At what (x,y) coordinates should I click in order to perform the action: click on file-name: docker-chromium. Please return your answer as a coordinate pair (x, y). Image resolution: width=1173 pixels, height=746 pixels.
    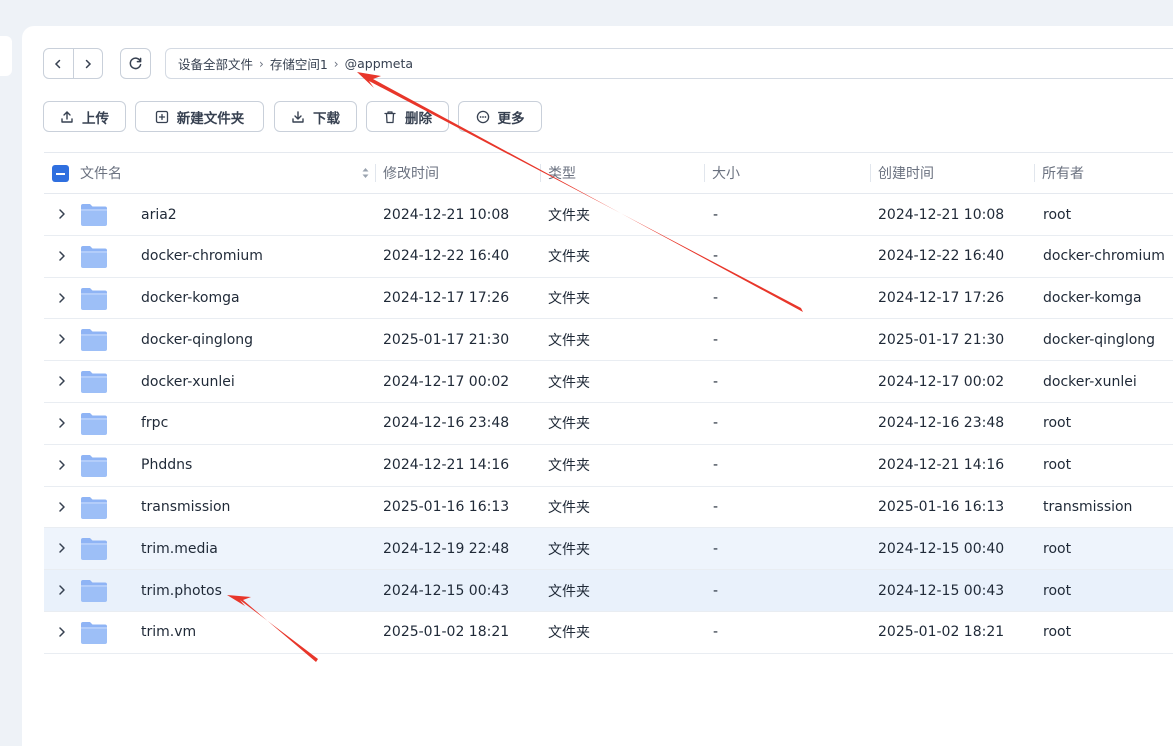
    Looking at the image, I should click on (202, 256).